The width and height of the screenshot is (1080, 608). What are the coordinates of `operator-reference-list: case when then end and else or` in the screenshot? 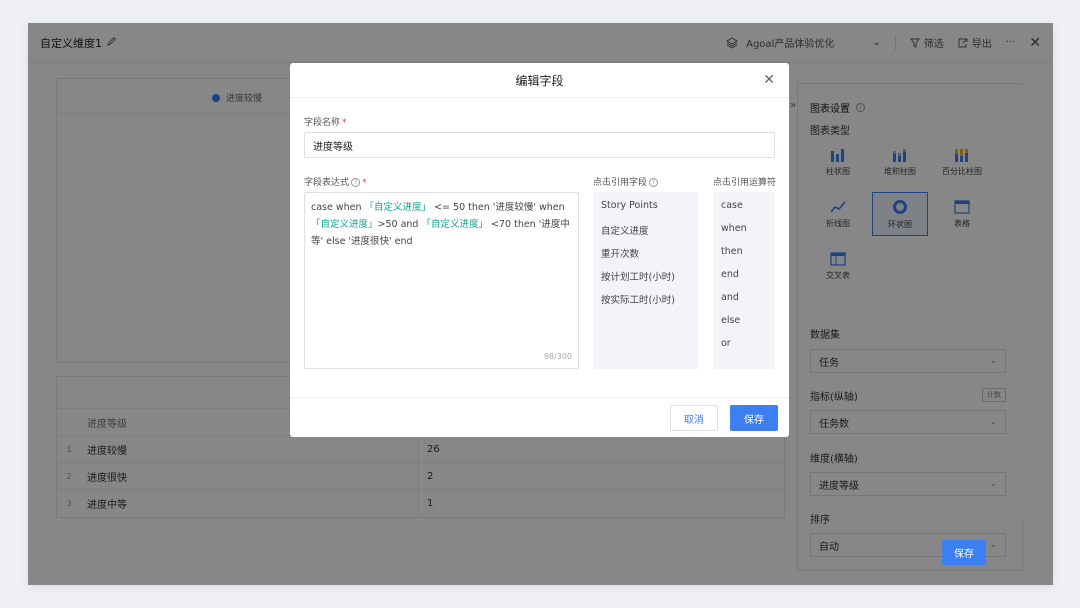 It's located at (744, 280).